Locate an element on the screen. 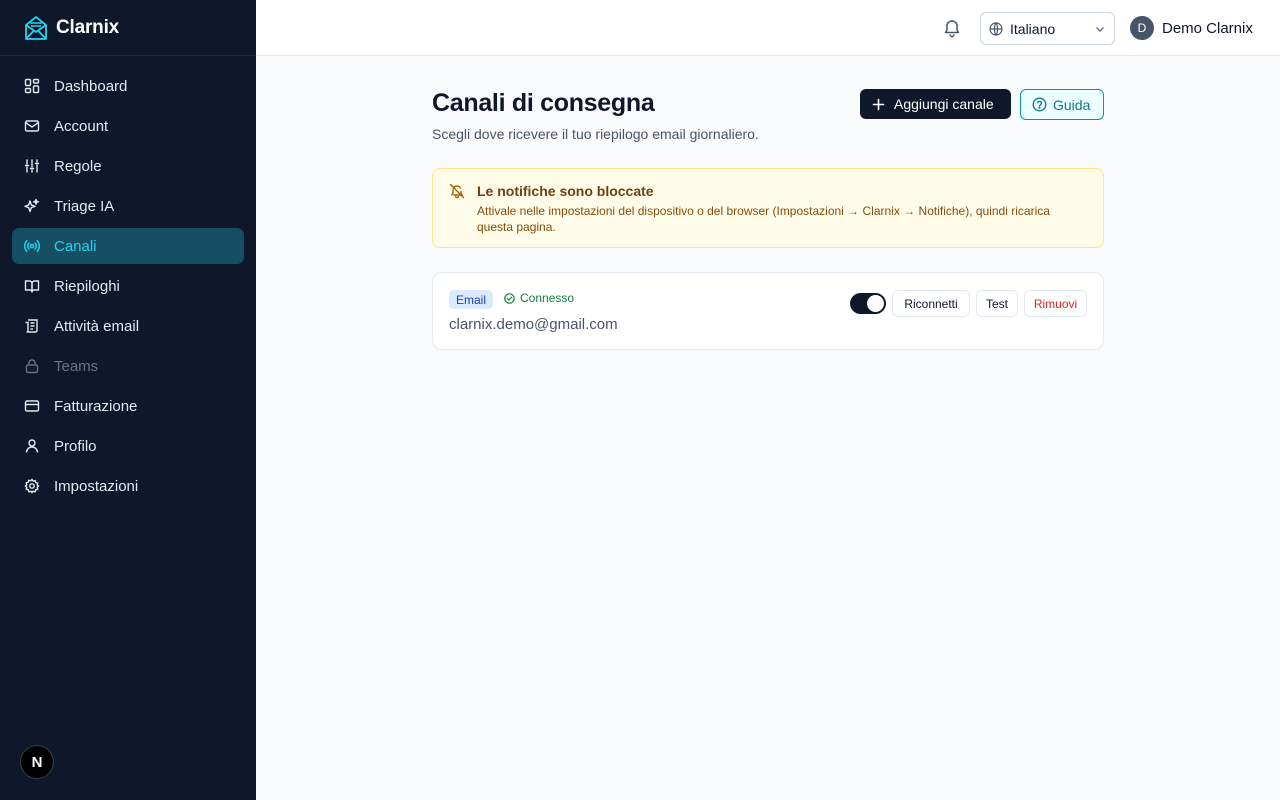 The width and height of the screenshot is (1280, 800). topbar: Italiano D Demo Clarnix is located at coordinates (768, 28).